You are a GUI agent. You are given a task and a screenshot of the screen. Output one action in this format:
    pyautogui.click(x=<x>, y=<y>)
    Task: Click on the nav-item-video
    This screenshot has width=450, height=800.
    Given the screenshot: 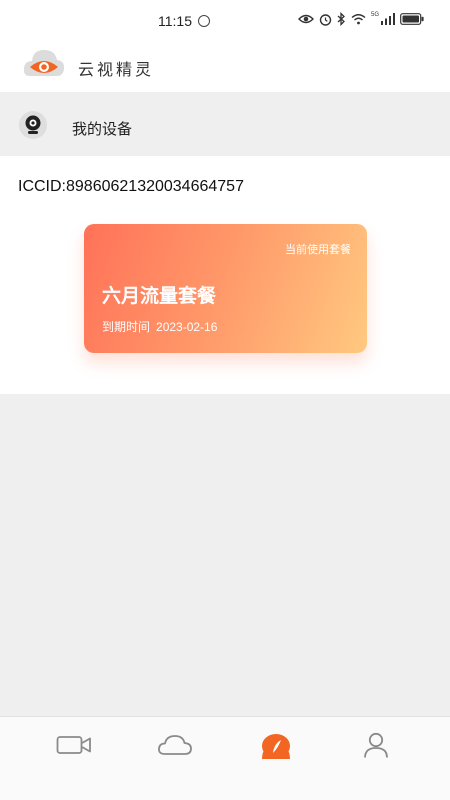 What is the action you would take?
    pyautogui.click(x=74, y=745)
    